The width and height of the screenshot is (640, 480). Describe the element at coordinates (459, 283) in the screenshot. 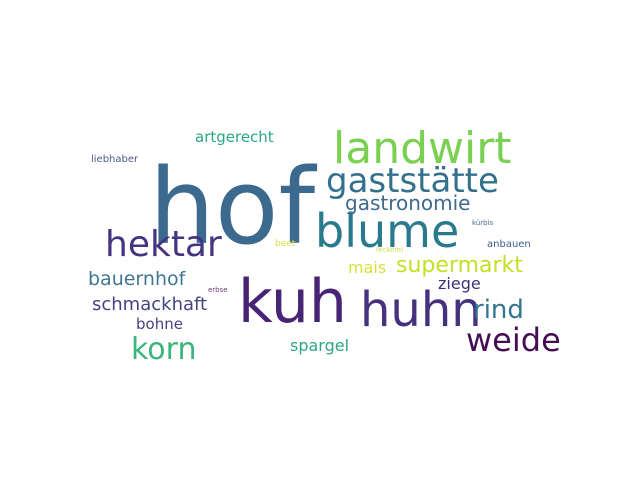

I see `word-ziege: ziege` at that location.